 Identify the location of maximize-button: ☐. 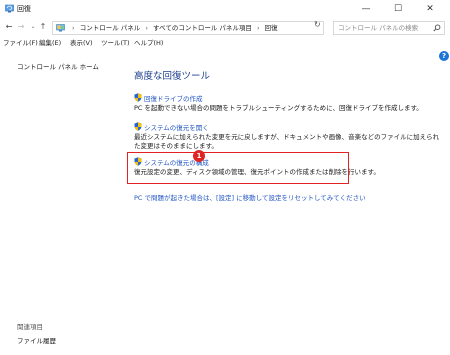
(398, 9).